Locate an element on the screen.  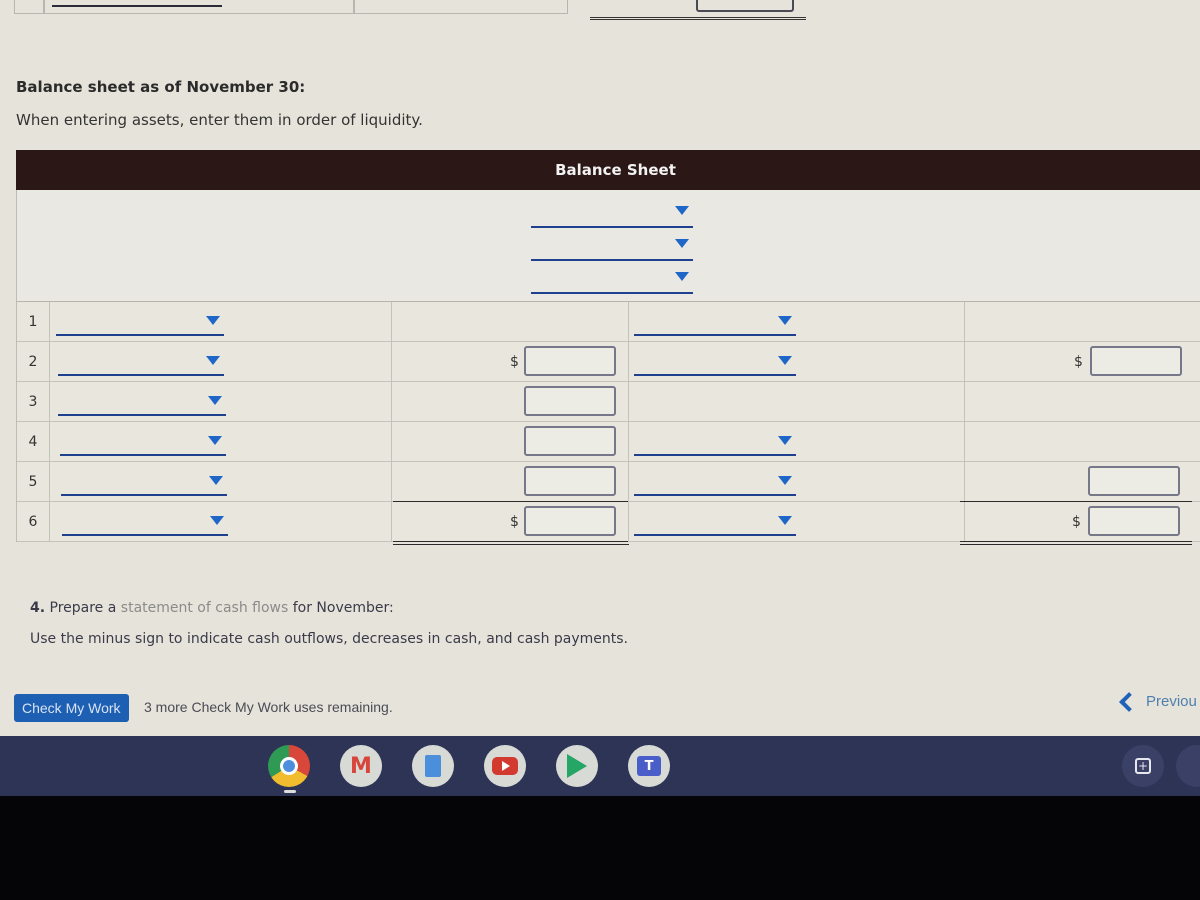
check-my-work-button: Check My Work is located at coordinates (71, 708).